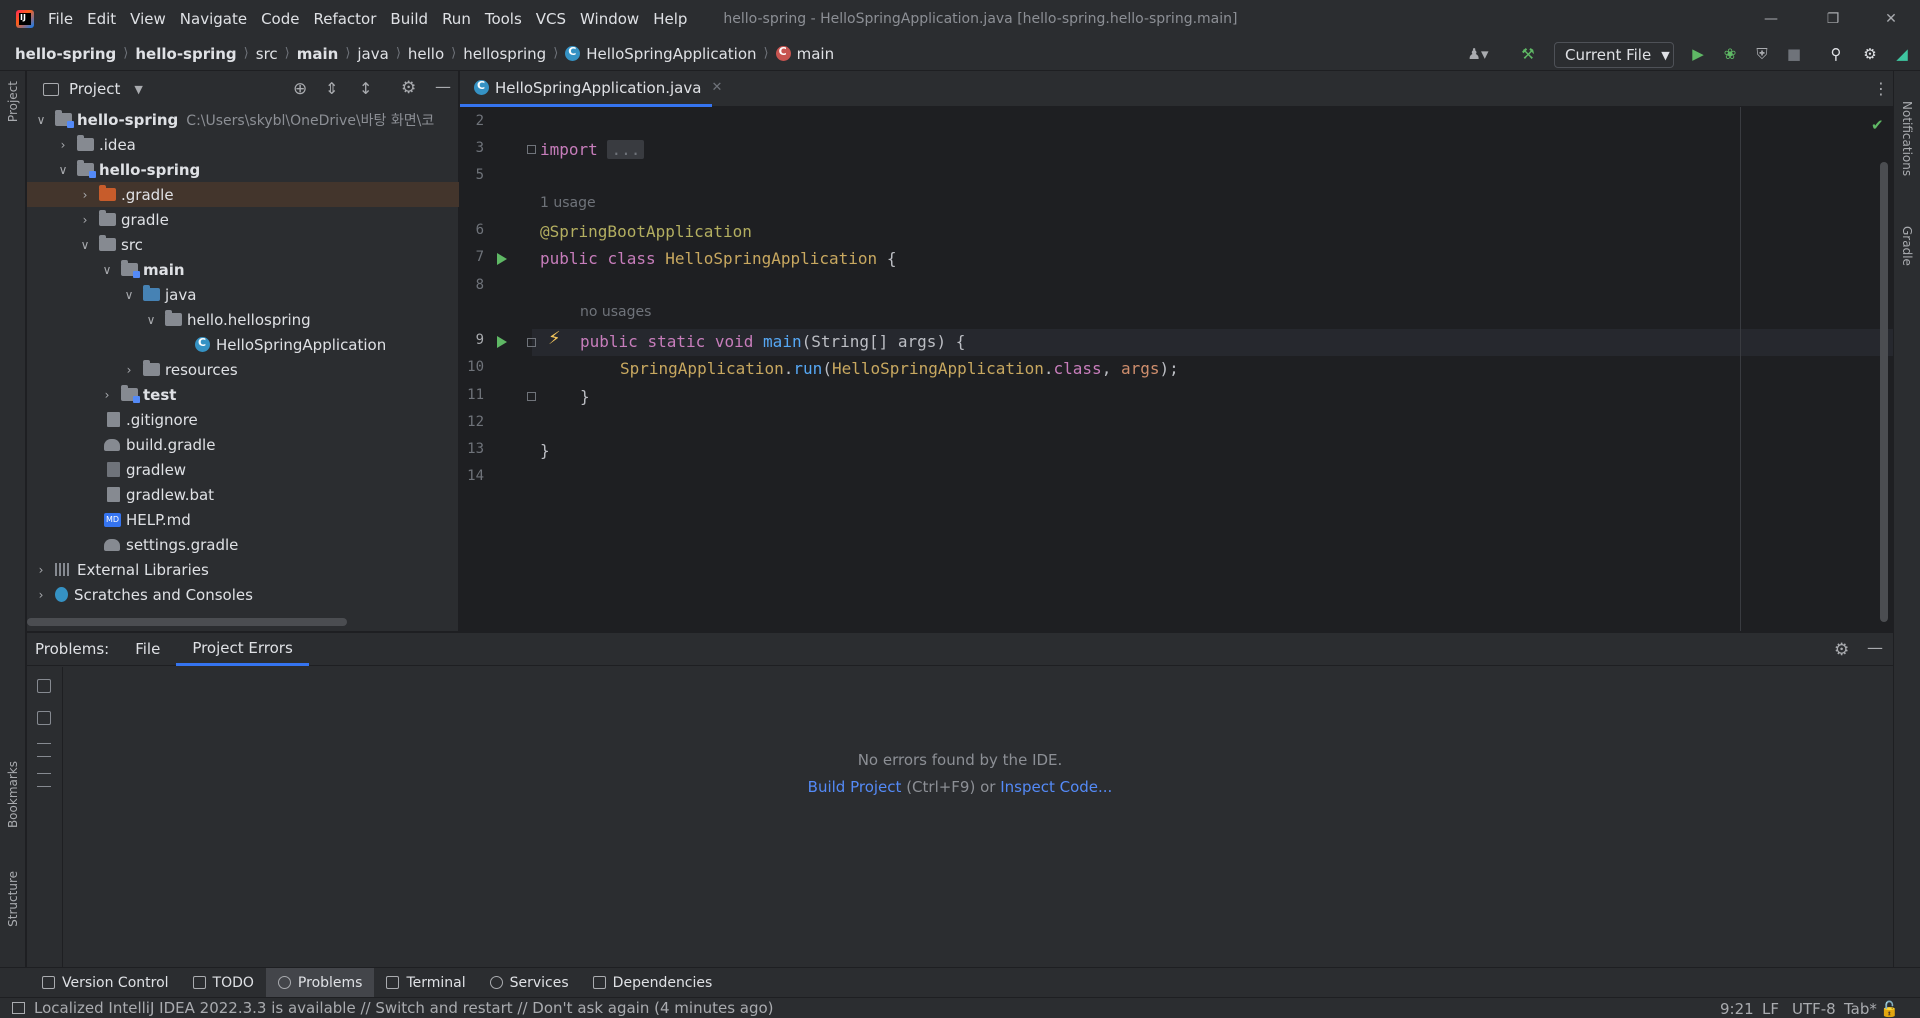 Image resolution: width=1920 pixels, height=1018 pixels. I want to click on project-stripe-button: Project, so click(13, 101).